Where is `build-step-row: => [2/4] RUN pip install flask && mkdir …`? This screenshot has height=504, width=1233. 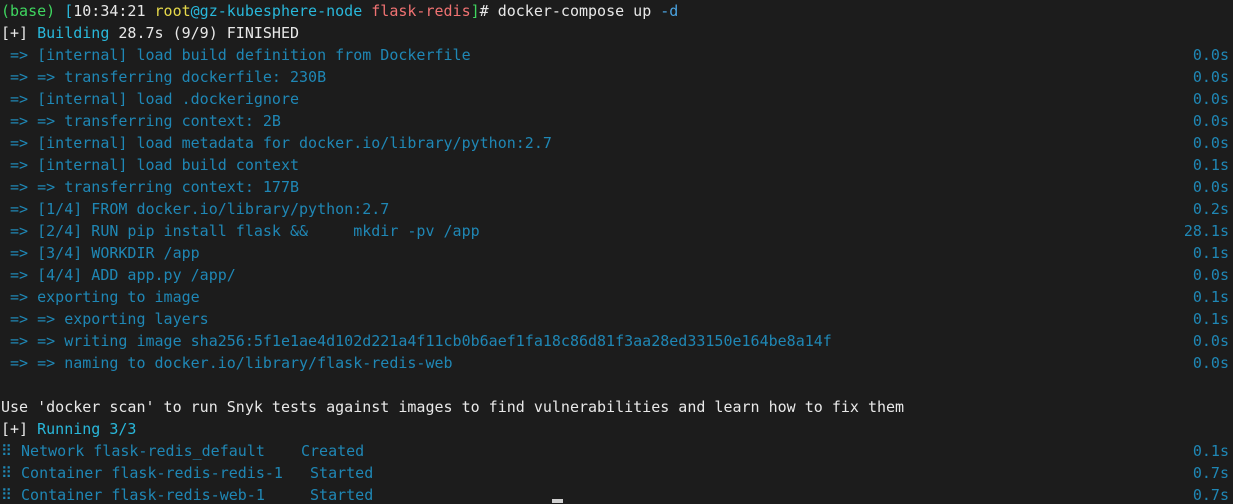 build-step-row: => [2/4] RUN pip install flask && mkdir … is located at coordinates (616, 231).